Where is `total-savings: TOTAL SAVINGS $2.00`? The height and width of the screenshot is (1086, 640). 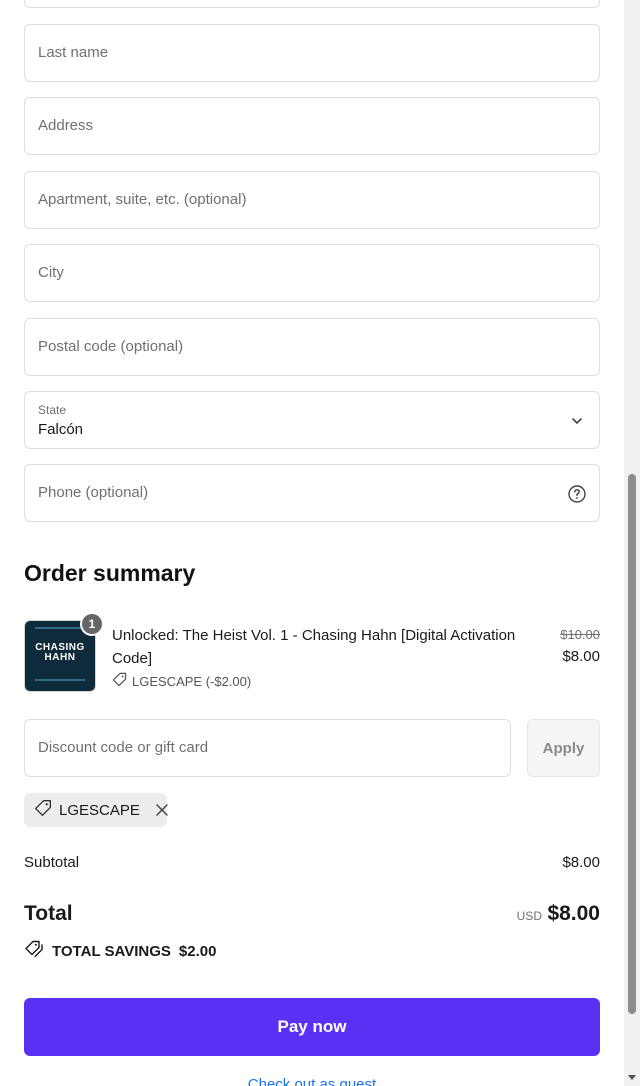 total-savings: TOTAL SAVINGS $2.00 is located at coordinates (120, 951).